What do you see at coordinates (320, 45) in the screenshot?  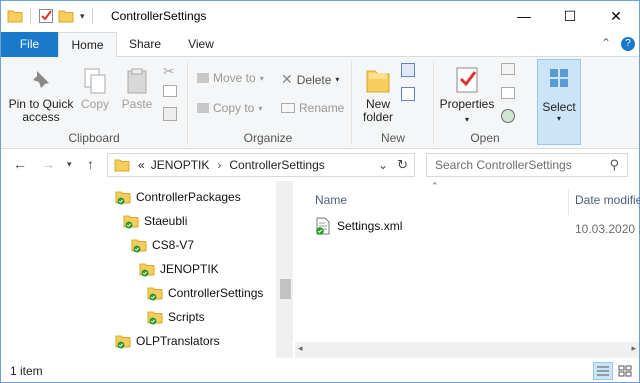 I see `ribbon-tabs: File Home Share View ⌃ ?` at bounding box center [320, 45].